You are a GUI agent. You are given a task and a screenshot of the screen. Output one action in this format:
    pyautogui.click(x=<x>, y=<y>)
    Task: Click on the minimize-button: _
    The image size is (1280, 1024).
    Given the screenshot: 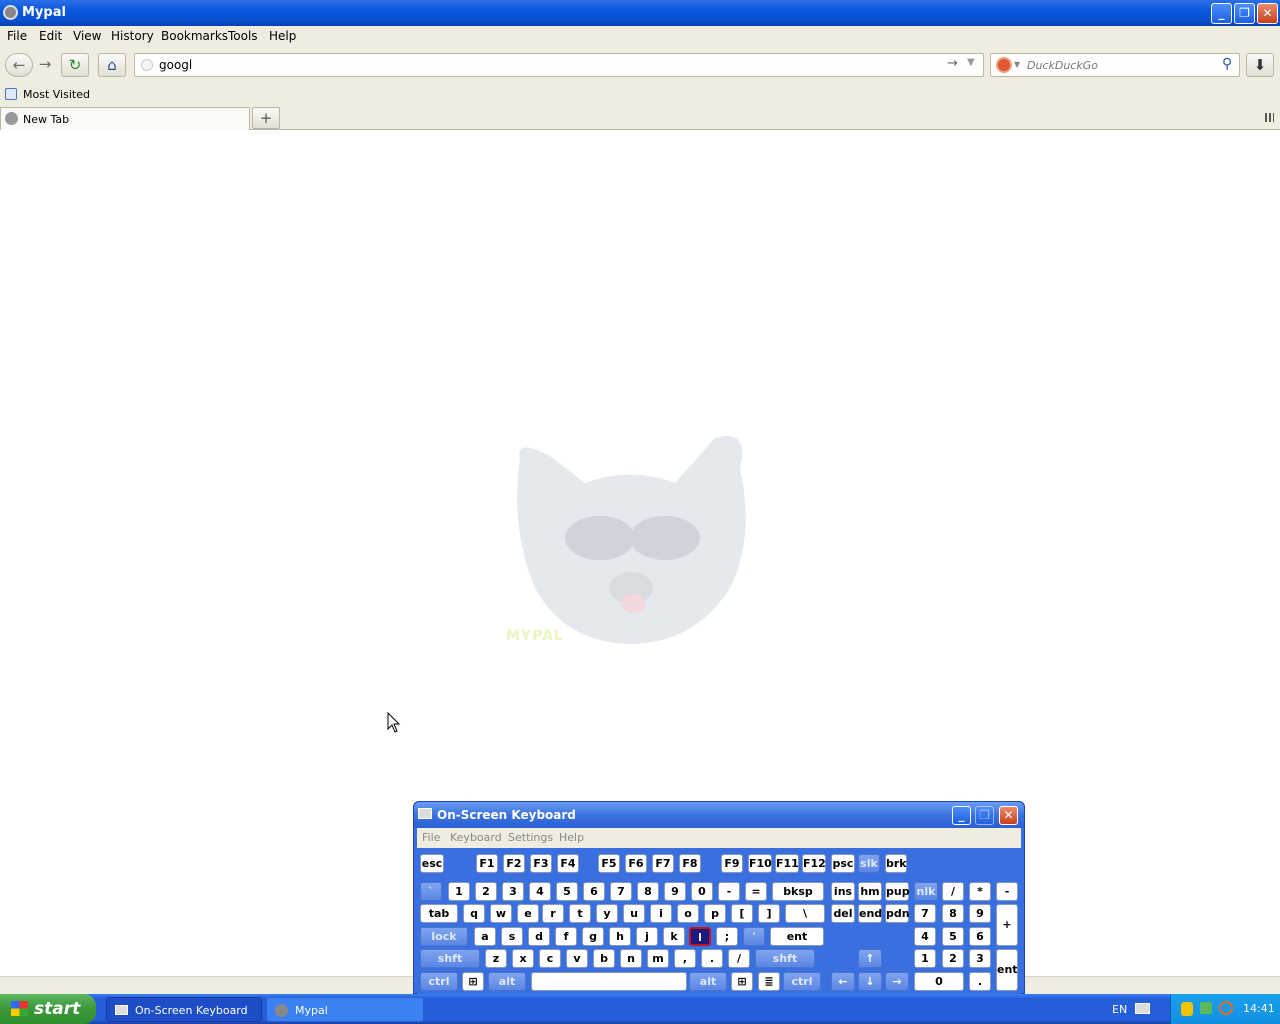 What is the action you would take?
    pyautogui.click(x=1221, y=13)
    